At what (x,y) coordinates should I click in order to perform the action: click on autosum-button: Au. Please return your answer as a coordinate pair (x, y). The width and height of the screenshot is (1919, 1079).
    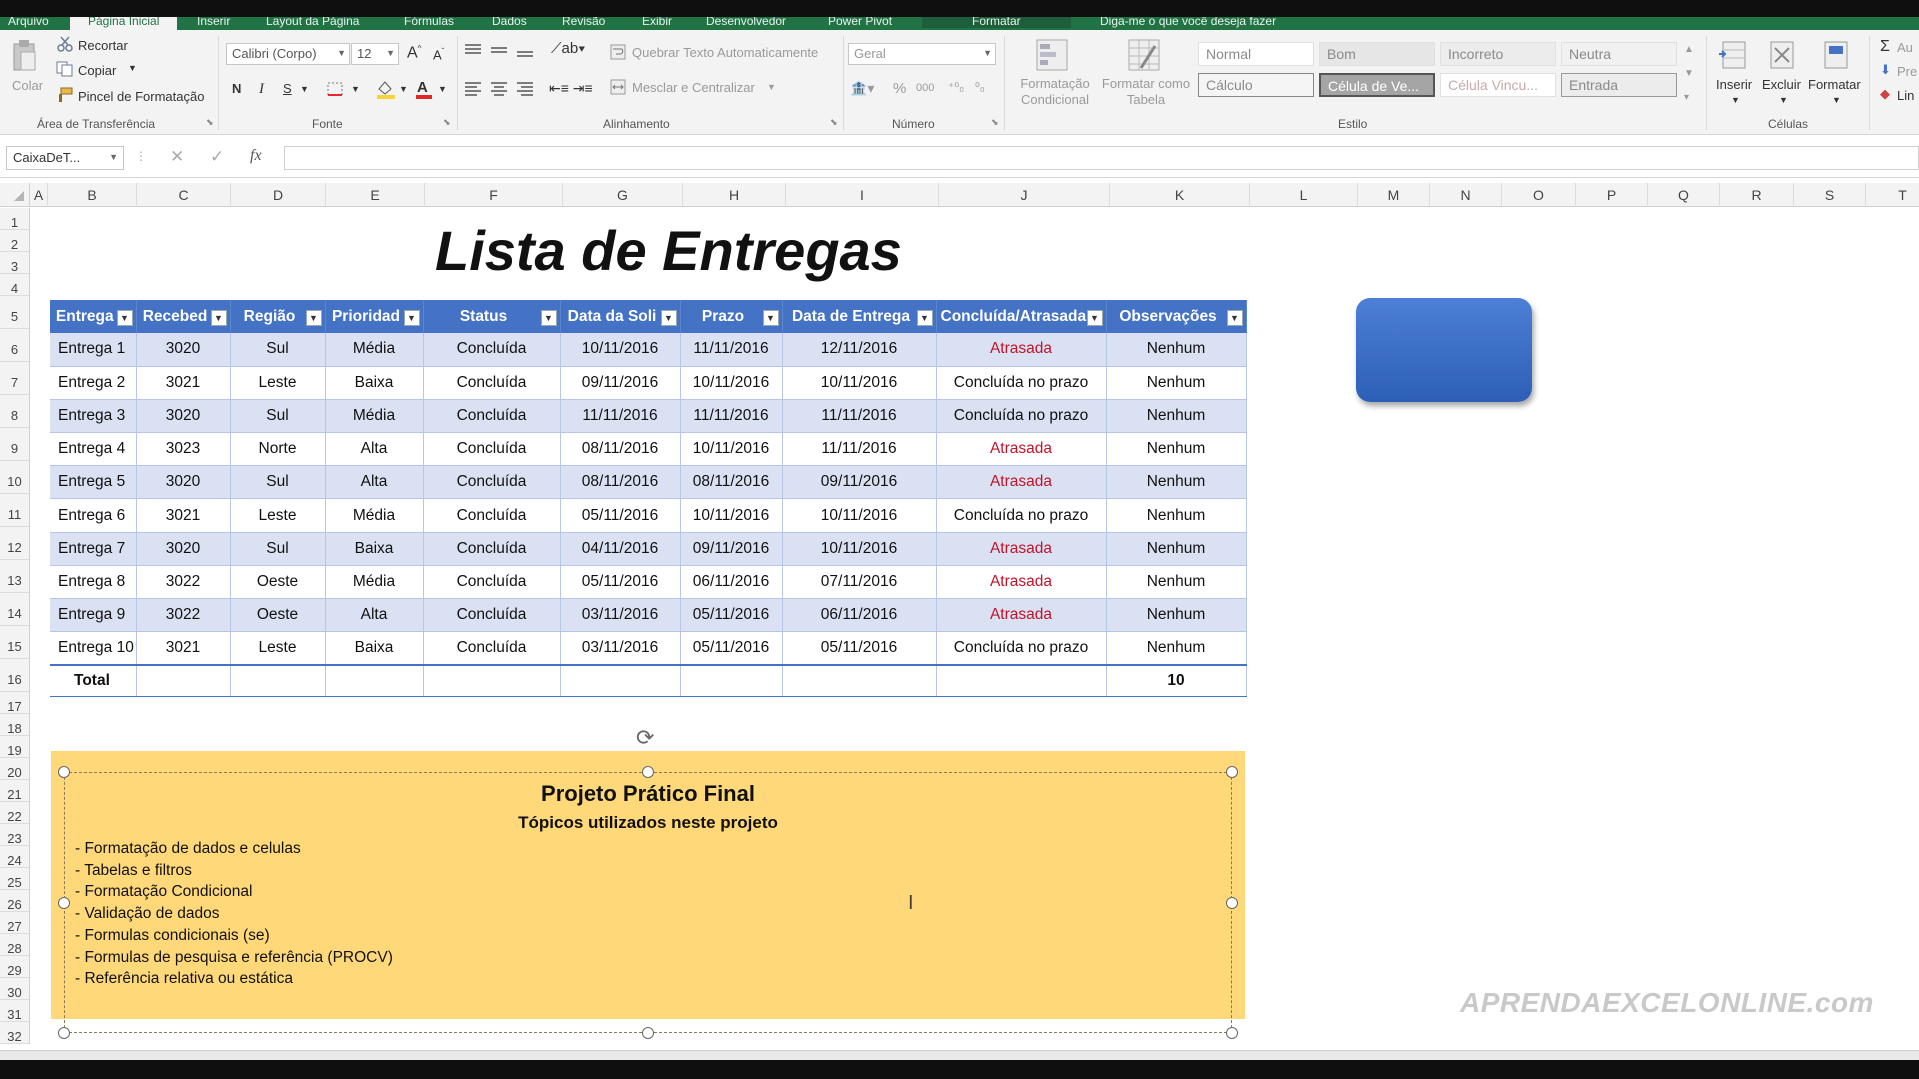
    Looking at the image, I should click on (1905, 47).